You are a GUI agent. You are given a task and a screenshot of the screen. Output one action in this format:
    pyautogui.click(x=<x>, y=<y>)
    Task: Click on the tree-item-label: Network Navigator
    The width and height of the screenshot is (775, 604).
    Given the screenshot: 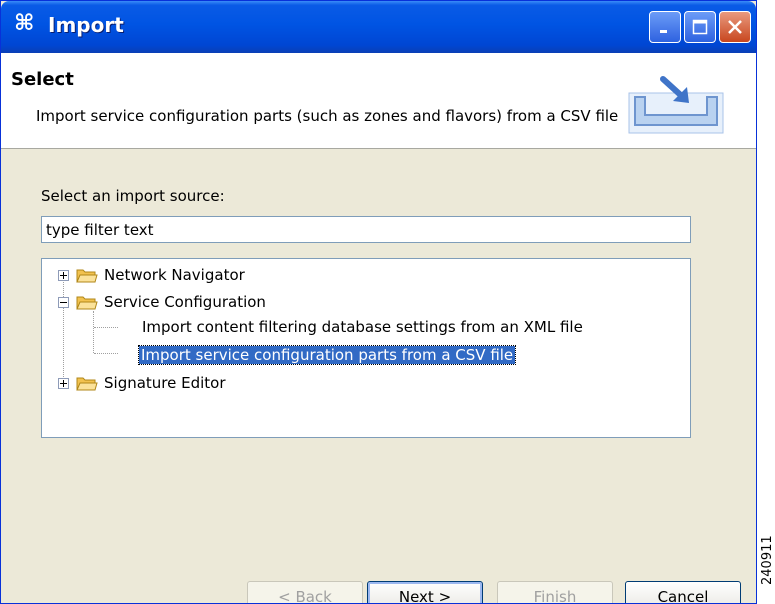 What is the action you would take?
    pyautogui.click(x=174, y=275)
    